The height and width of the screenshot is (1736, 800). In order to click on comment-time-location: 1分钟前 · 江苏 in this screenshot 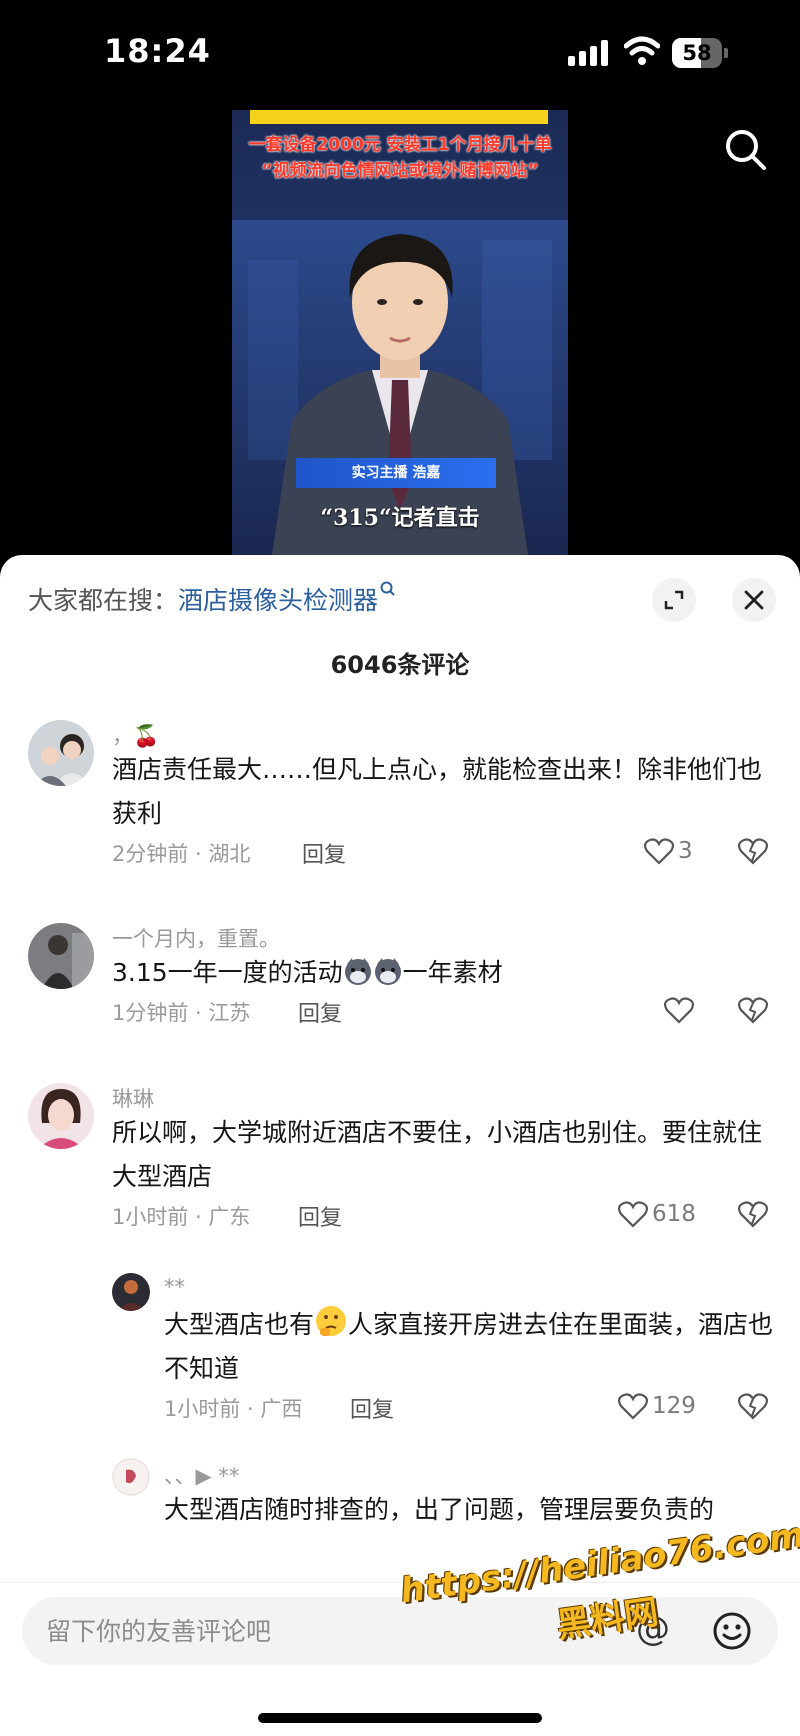, I will do `click(181, 1013)`.